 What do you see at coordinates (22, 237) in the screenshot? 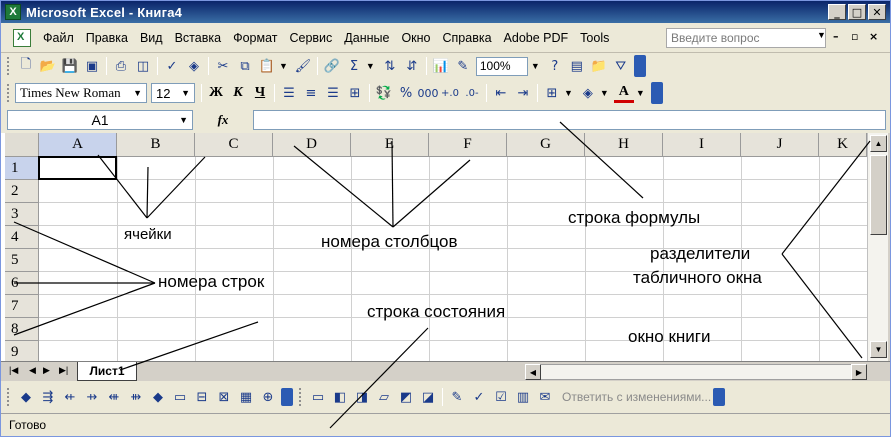
I see `row-header-4: 4` at bounding box center [22, 237].